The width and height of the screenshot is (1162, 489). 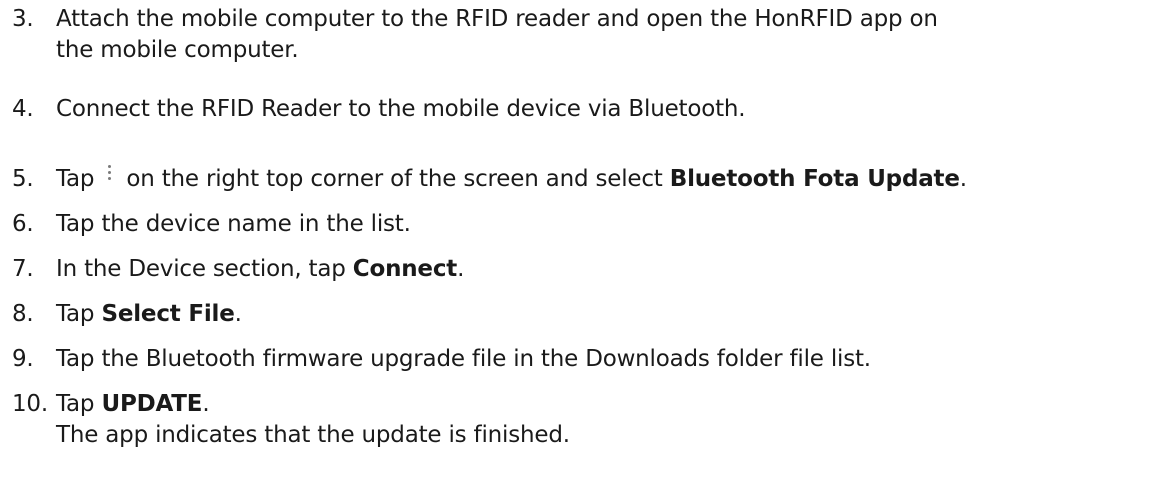 What do you see at coordinates (110, 179) in the screenshot?
I see `more-vertical-icon` at bounding box center [110, 179].